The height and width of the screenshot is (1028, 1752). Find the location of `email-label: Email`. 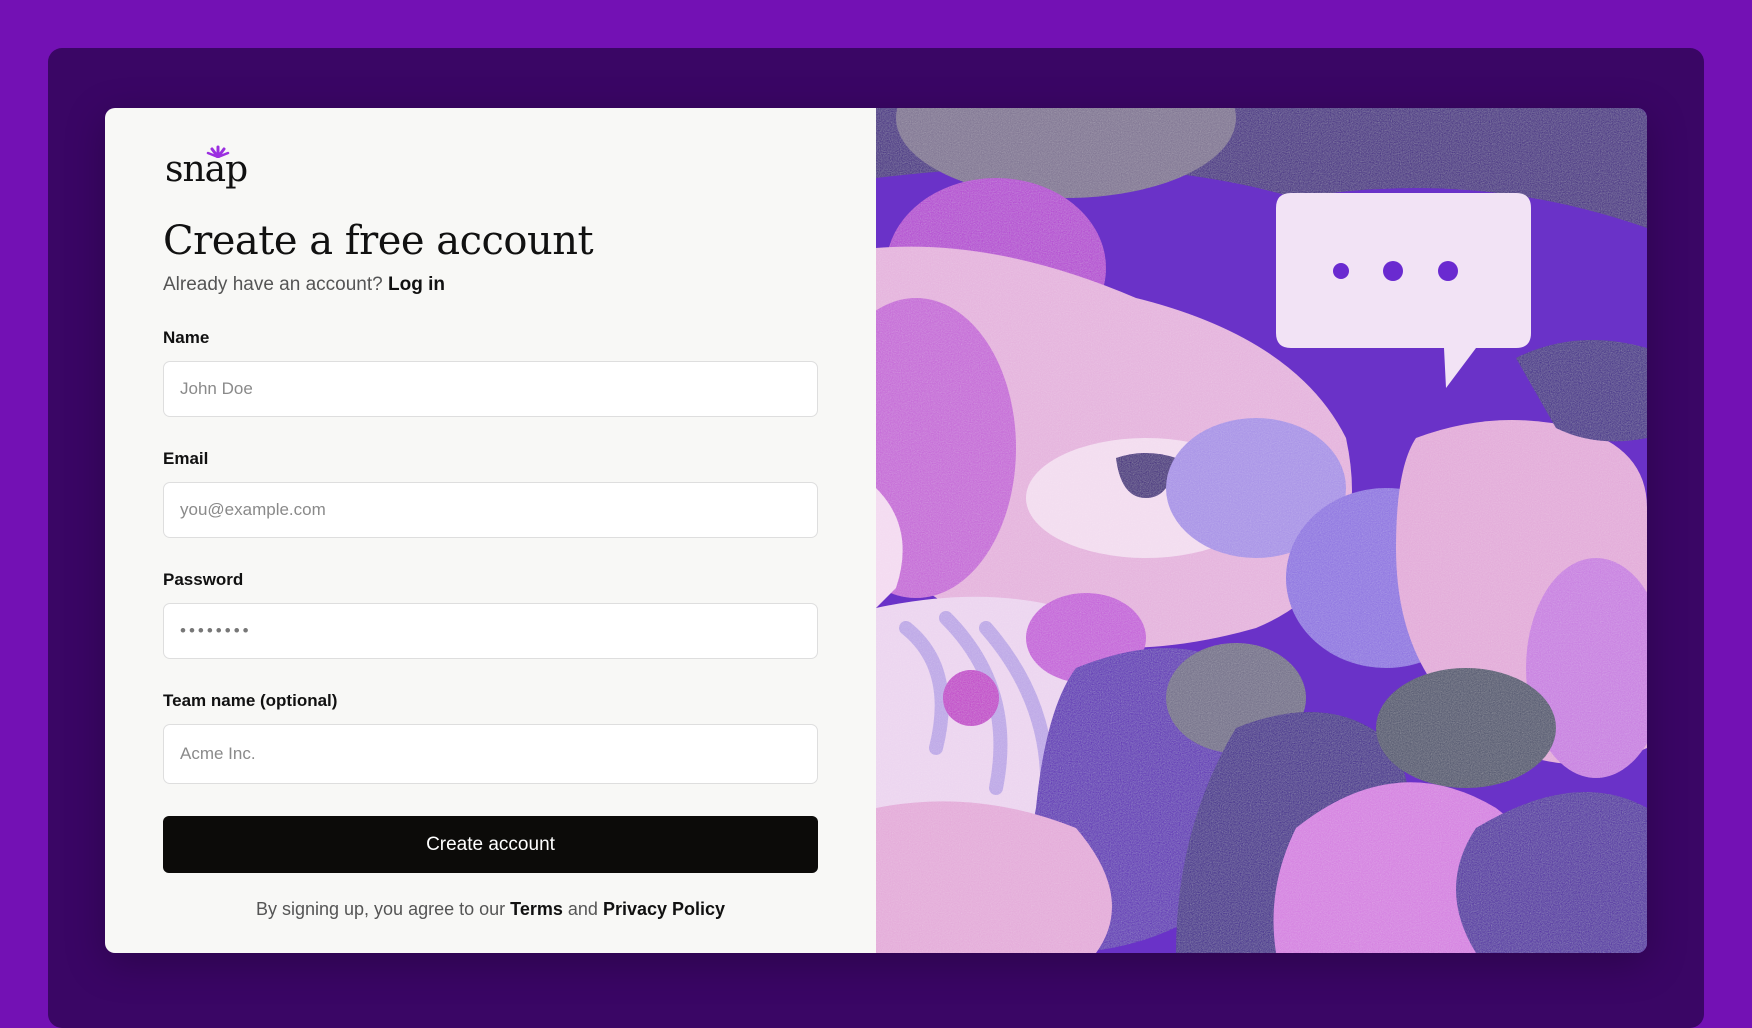

email-label: Email is located at coordinates (186, 458).